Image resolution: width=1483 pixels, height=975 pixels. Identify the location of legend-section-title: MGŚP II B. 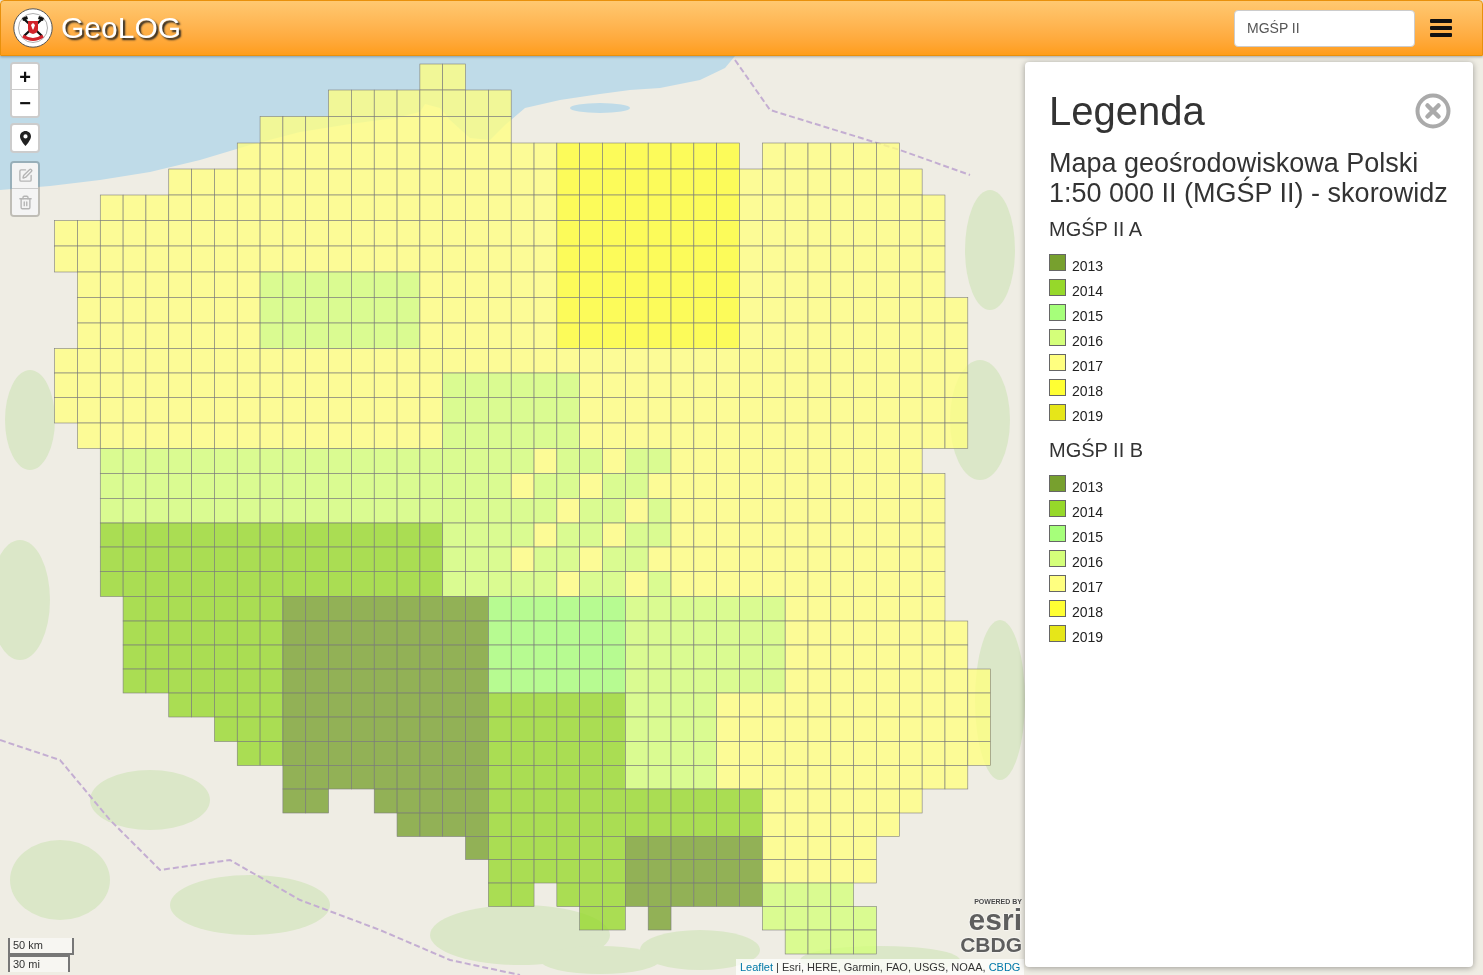
(1097, 450).